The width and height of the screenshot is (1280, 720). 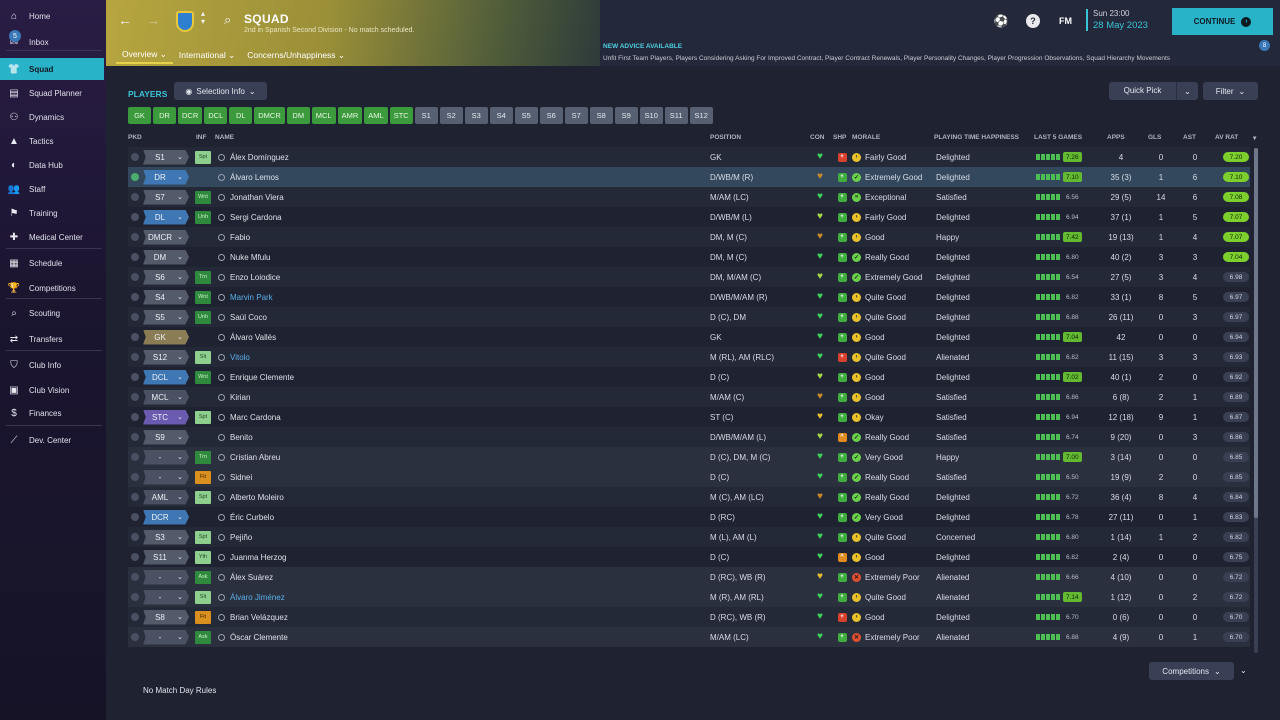 What do you see at coordinates (190, 115) in the screenshot?
I see `position-chip-dcr: DCR` at bounding box center [190, 115].